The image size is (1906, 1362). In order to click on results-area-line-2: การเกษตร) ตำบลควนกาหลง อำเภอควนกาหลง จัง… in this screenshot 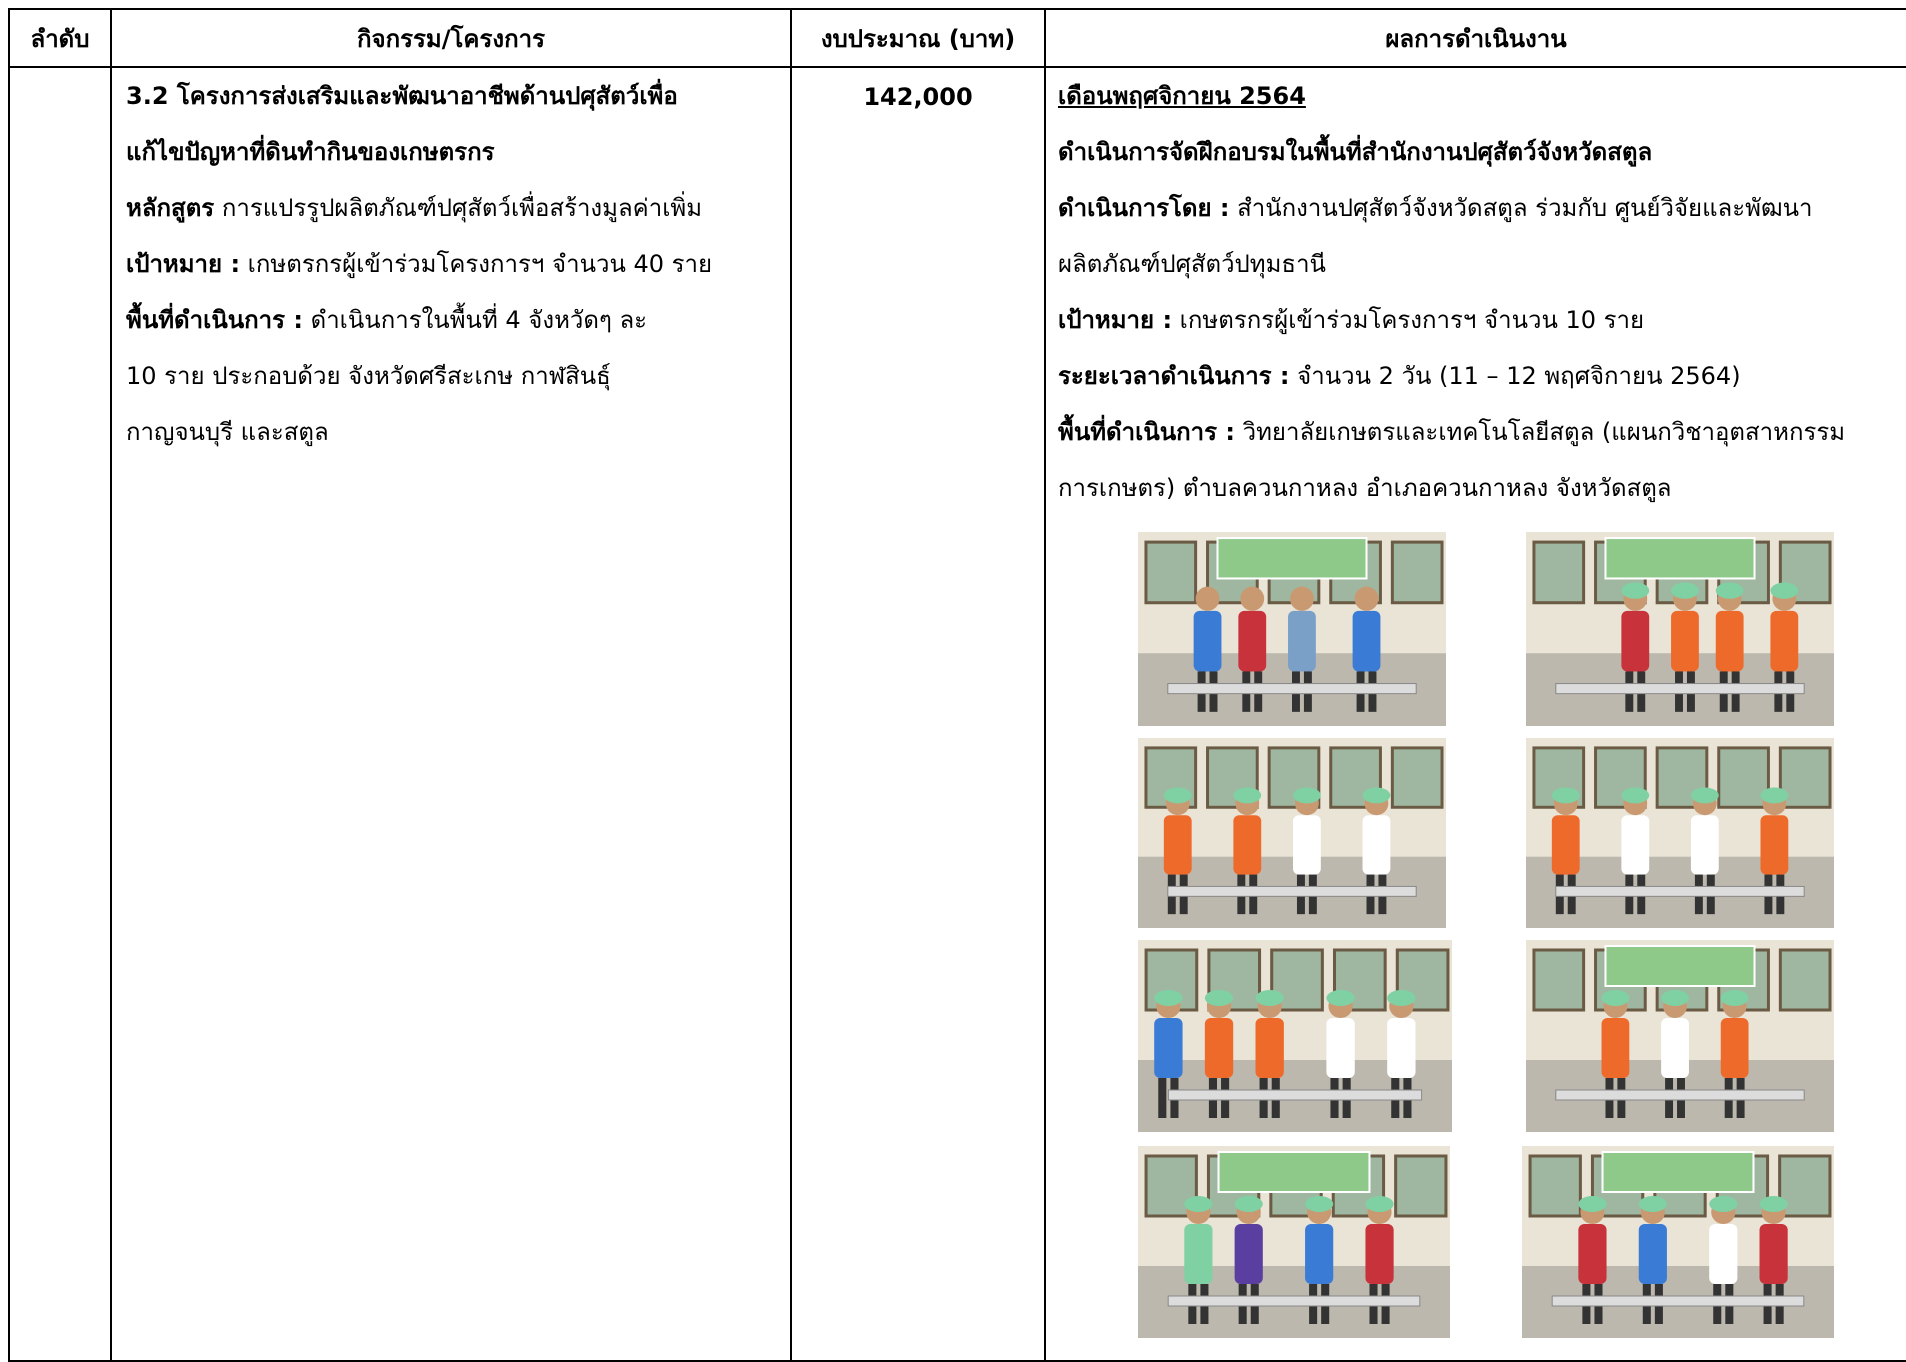, I will do `click(1365, 488)`.